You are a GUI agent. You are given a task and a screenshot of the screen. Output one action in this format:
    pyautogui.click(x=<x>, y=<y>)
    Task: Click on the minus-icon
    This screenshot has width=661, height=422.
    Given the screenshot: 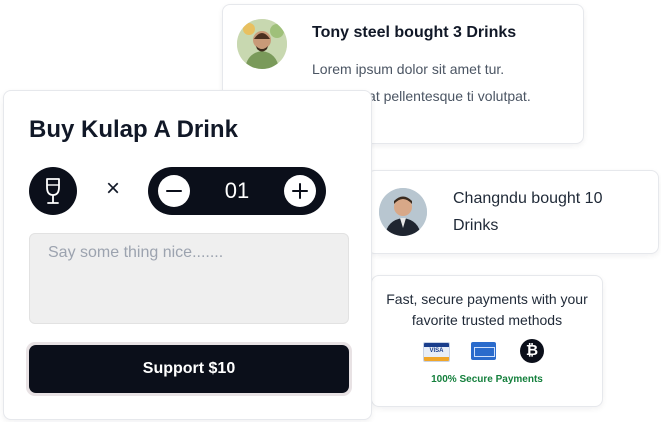 What is the action you would take?
    pyautogui.click(x=174, y=191)
    